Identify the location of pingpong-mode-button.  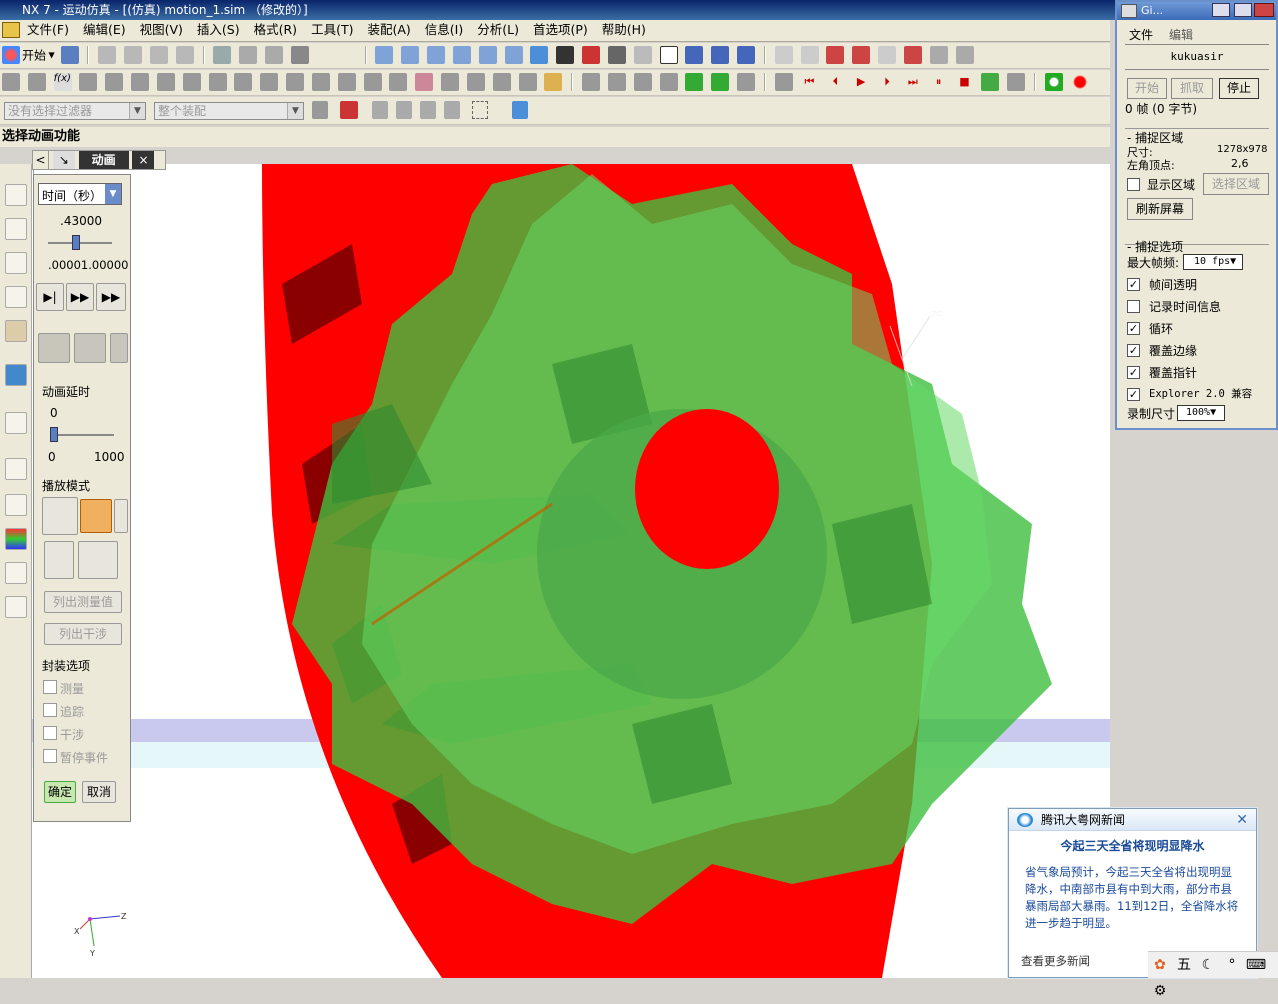
(121, 516).